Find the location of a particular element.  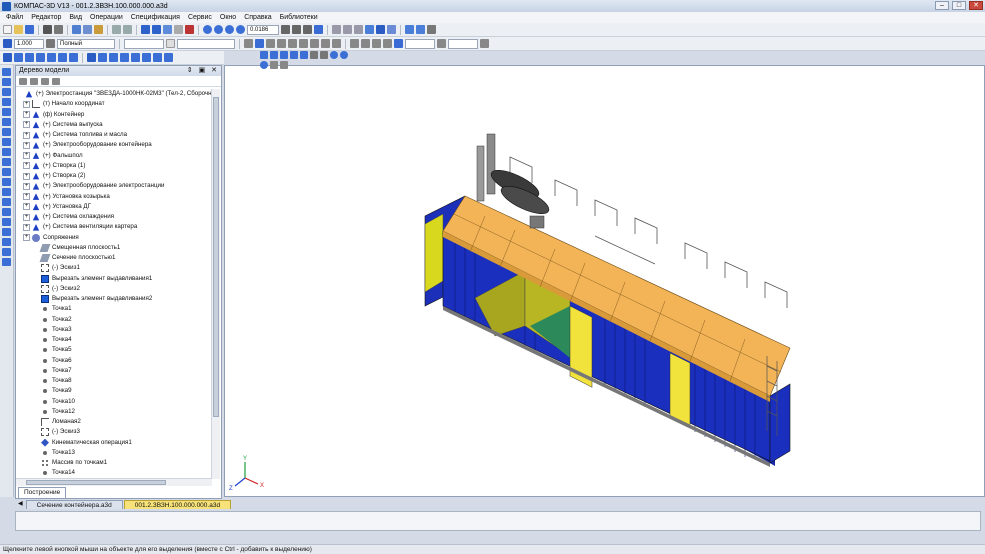

tab-scroll-left-icon: ◀ is located at coordinates (20, 504).